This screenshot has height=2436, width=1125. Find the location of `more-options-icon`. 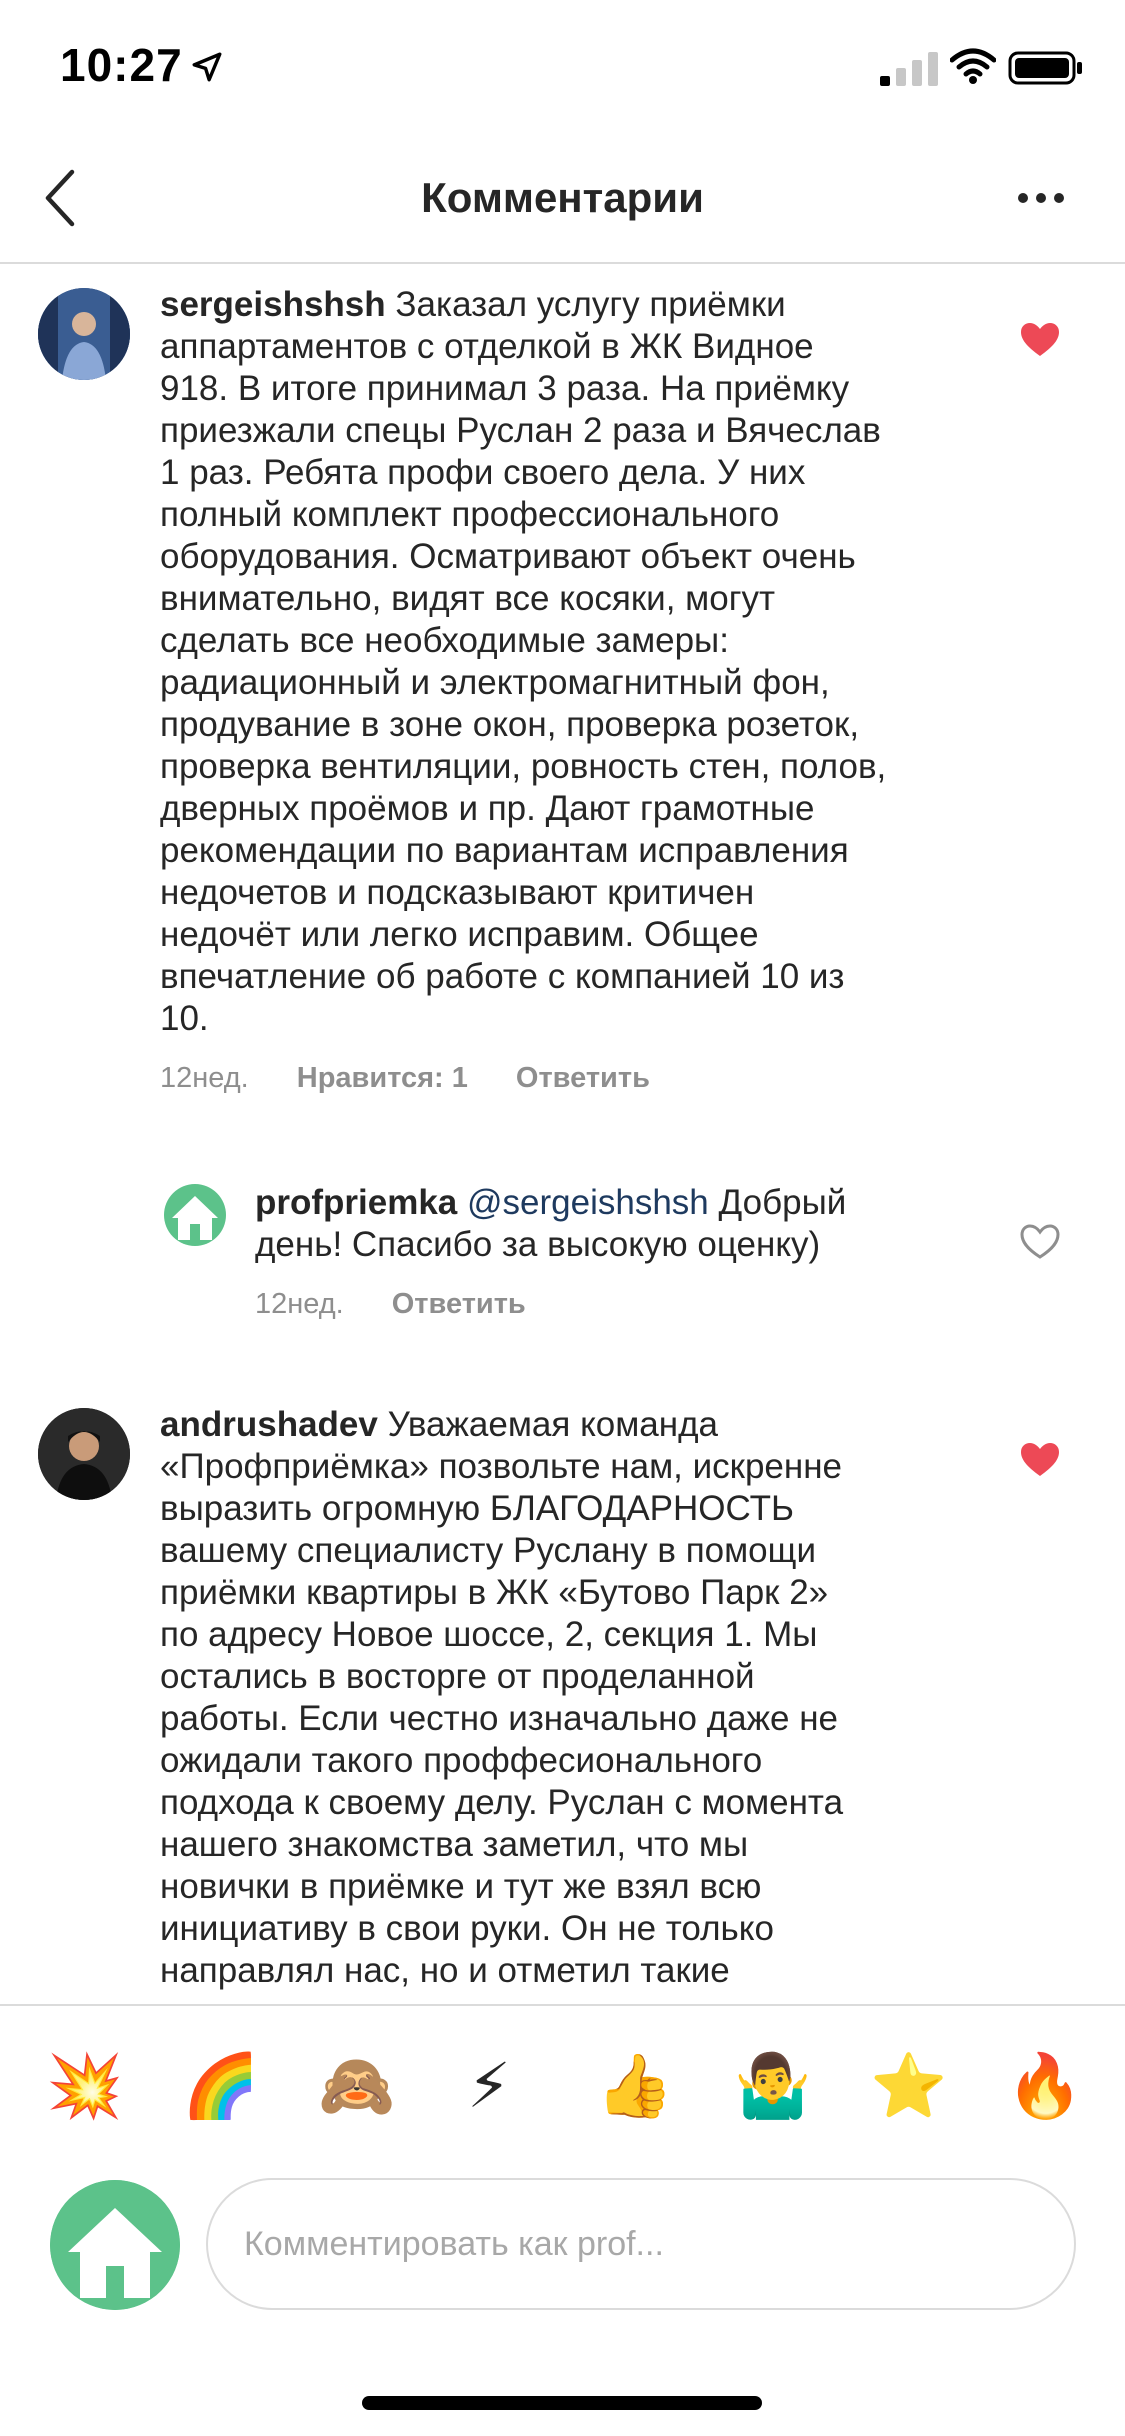

more-options-icon is located at coordinates (1041, 198).